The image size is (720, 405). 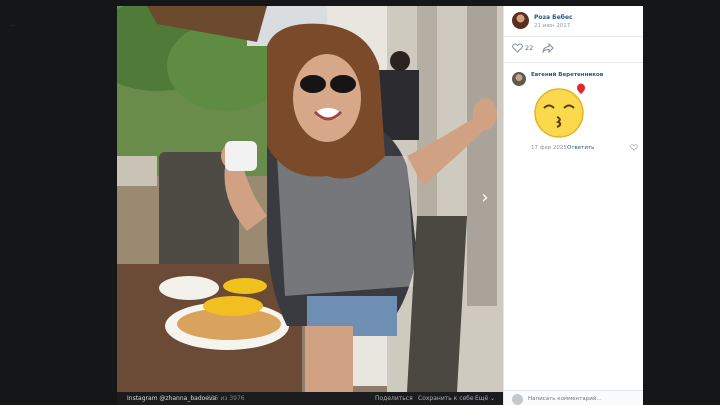 What do you see at coordinates (572, 48) in the screenshot?
I see `reactions-row: 22` at bounding box center [572, 48].